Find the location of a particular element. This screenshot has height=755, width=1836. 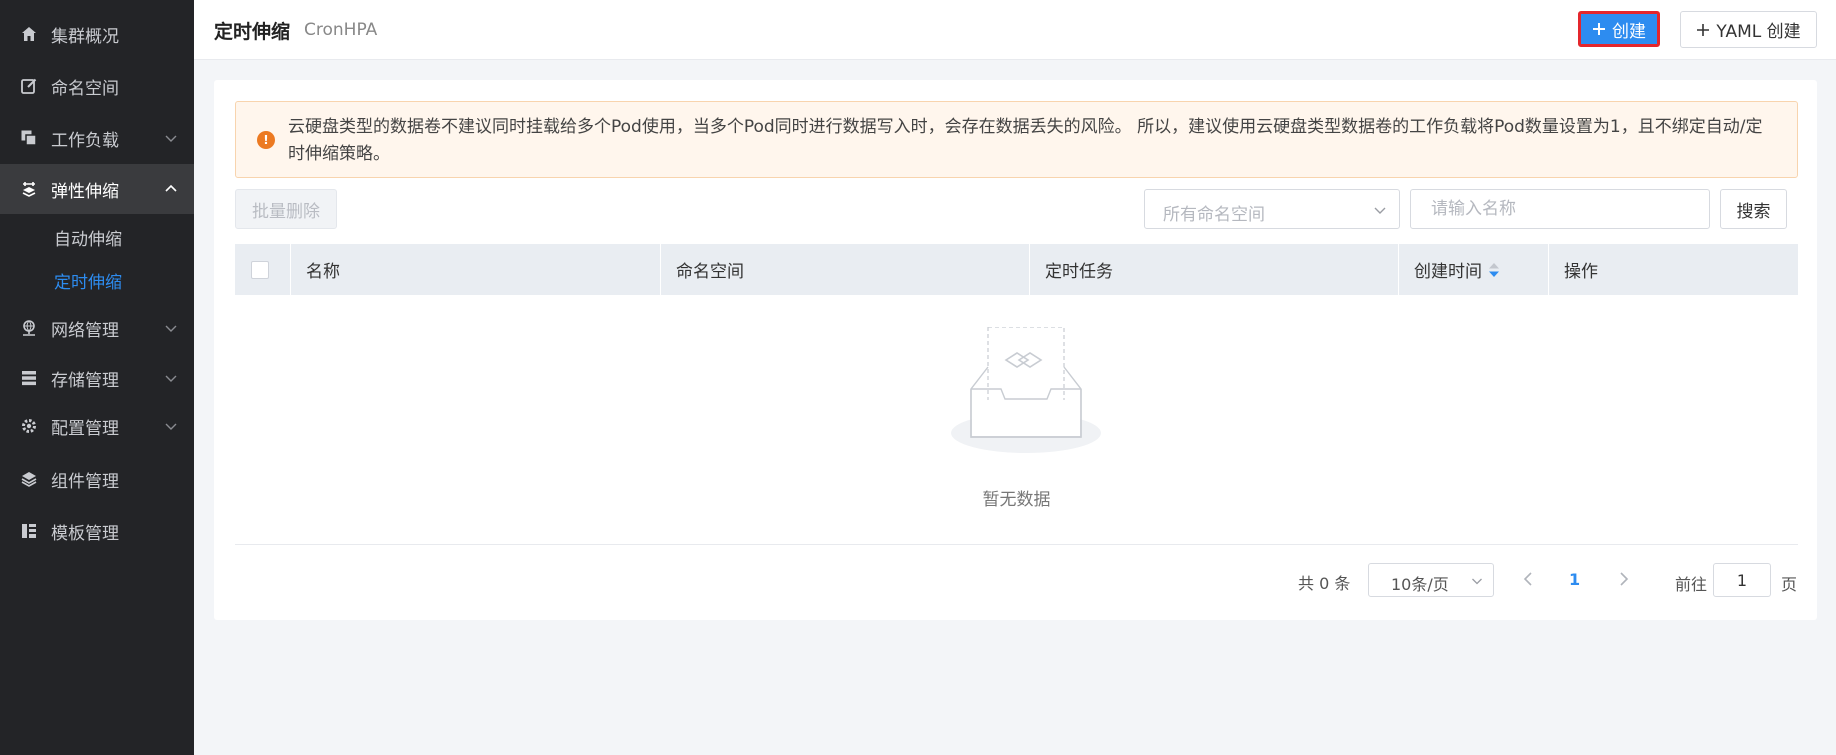

empty-box-icon is located at coordinates (1026, 390).